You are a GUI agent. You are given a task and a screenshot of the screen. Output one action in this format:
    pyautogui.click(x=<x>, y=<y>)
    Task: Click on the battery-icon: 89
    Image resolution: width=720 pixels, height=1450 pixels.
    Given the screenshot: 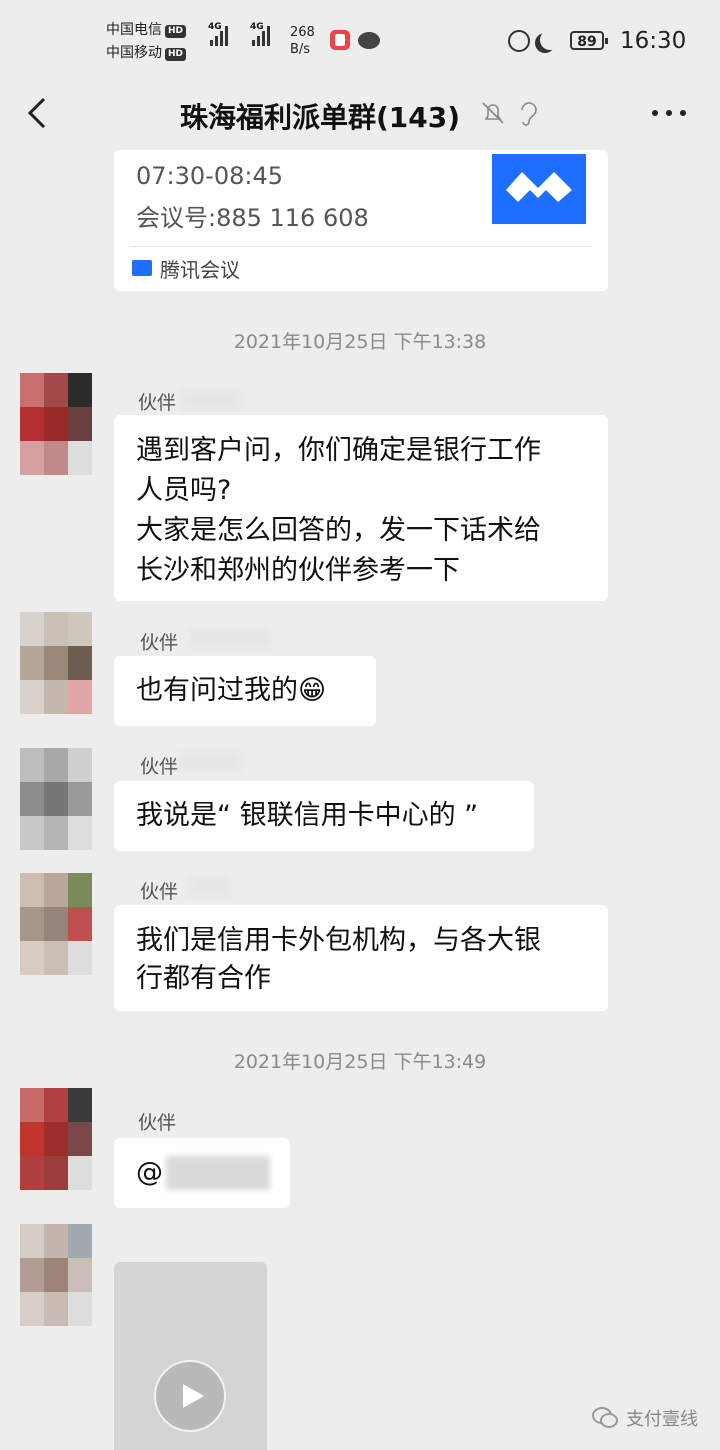 What is the action you would take?
    pyautogui.click(x=589, y=40)
    